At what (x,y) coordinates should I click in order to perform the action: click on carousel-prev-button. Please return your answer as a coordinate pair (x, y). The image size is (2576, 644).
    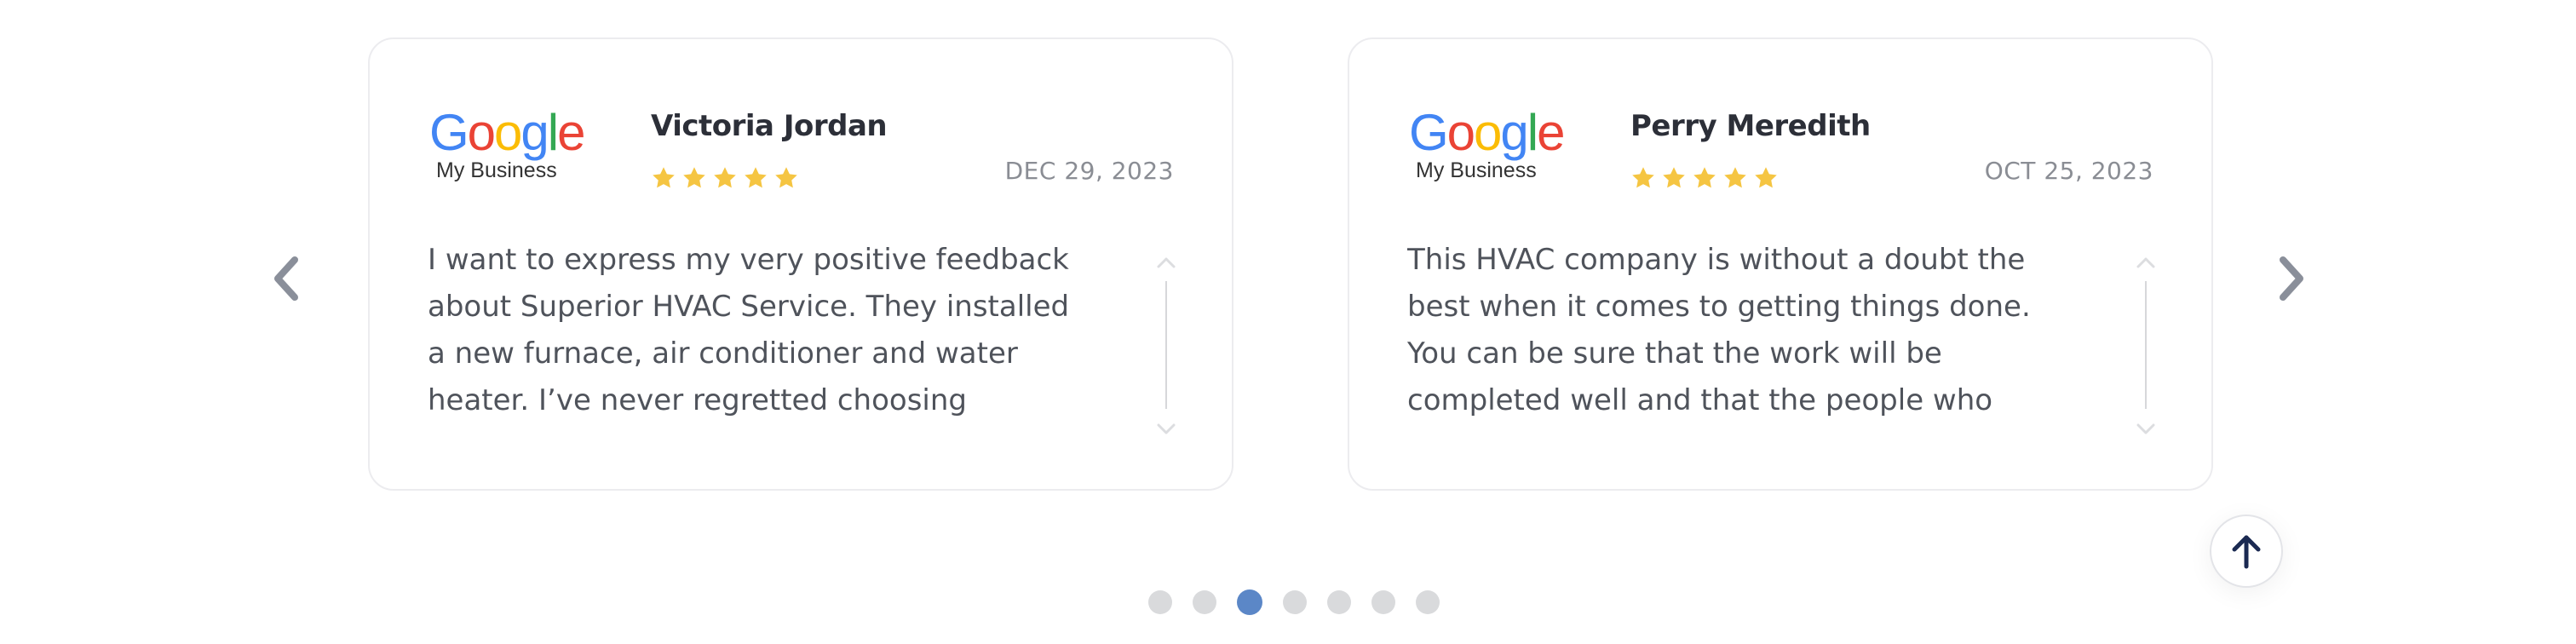
    Looking at the image, I should click on (286, 279).